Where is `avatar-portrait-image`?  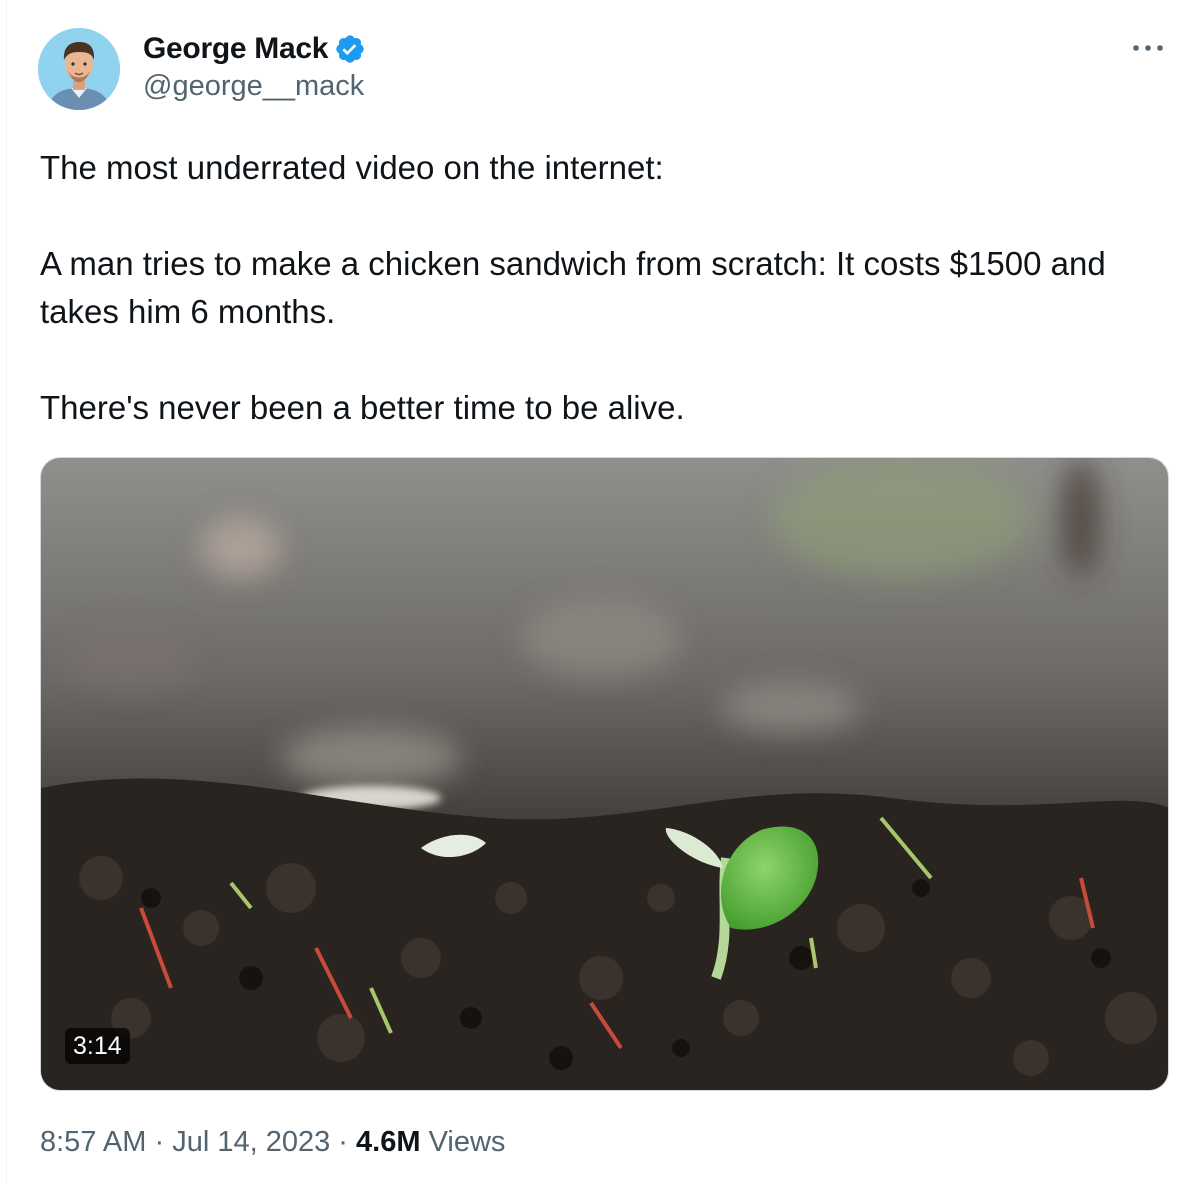 avatar-portrait-image is located at coordinates (79, 69).